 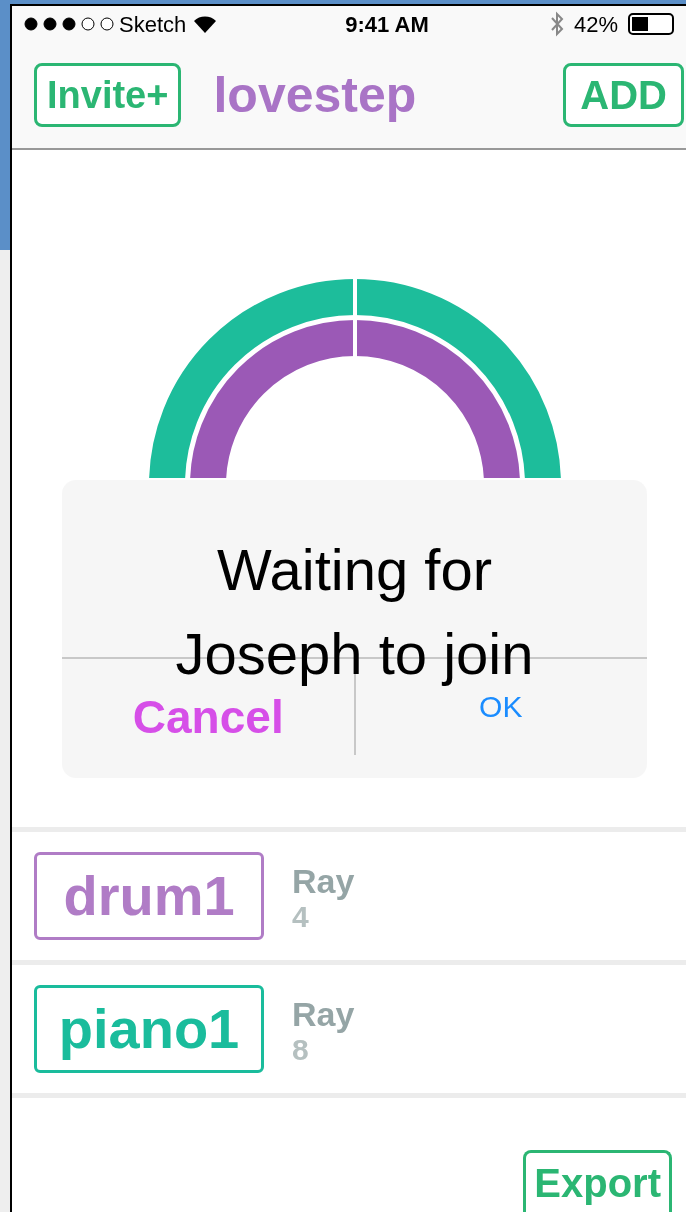 I want to click on wifi-icon, so click(x=205, y=24).